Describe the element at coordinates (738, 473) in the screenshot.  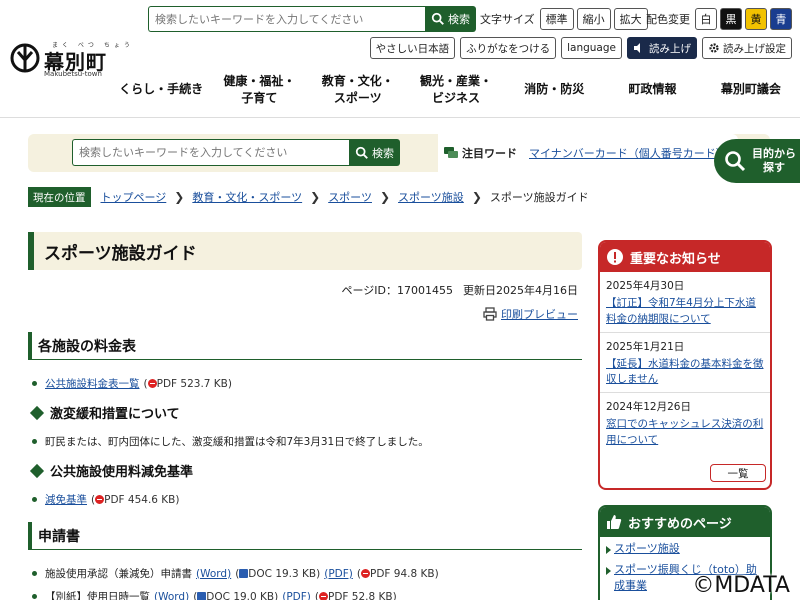
I see `notice-list-button: 一覧` at that location.